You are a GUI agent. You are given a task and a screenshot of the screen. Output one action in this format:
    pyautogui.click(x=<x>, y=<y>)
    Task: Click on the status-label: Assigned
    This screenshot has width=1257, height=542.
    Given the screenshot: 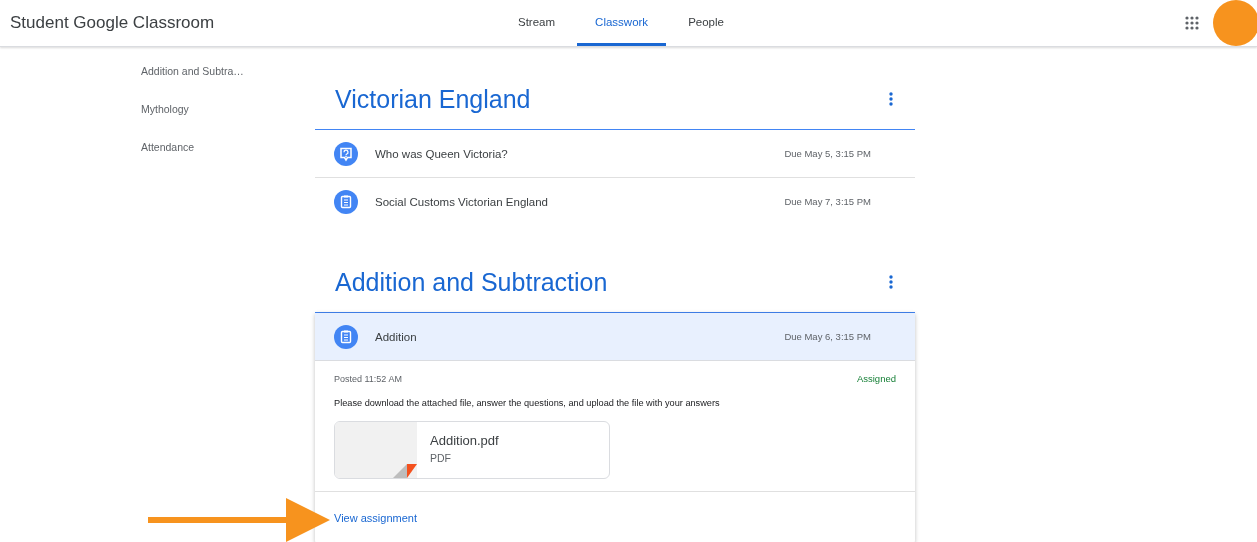 What is the action you would take?
    pyautogui.click(x=876, y=378)
    